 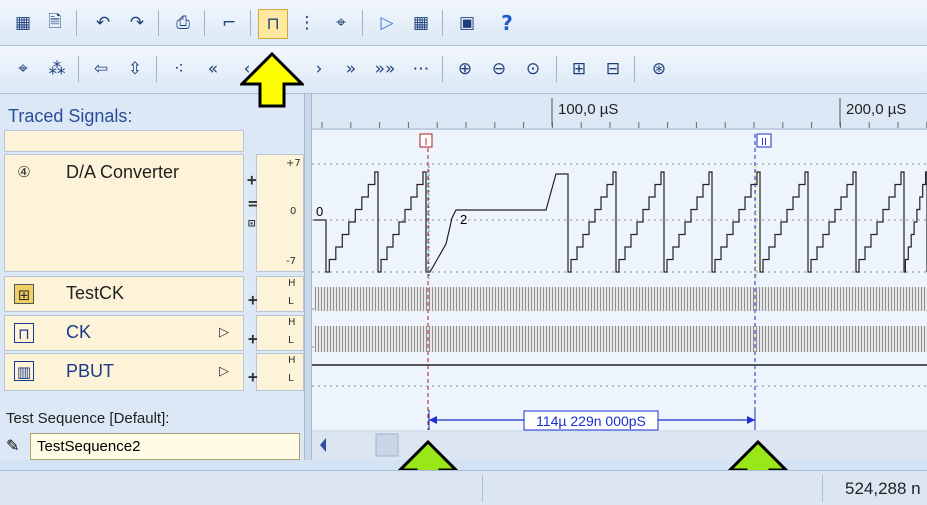 I want to click on navigation-toolbar: ⌖ ⁂ ⇦ ⇳ ⁖ « ‹ › » »» ⋯ ⊕ ⊖ ⊙ ⊞ ⊟ ⊛, so click(x=463, y=70).